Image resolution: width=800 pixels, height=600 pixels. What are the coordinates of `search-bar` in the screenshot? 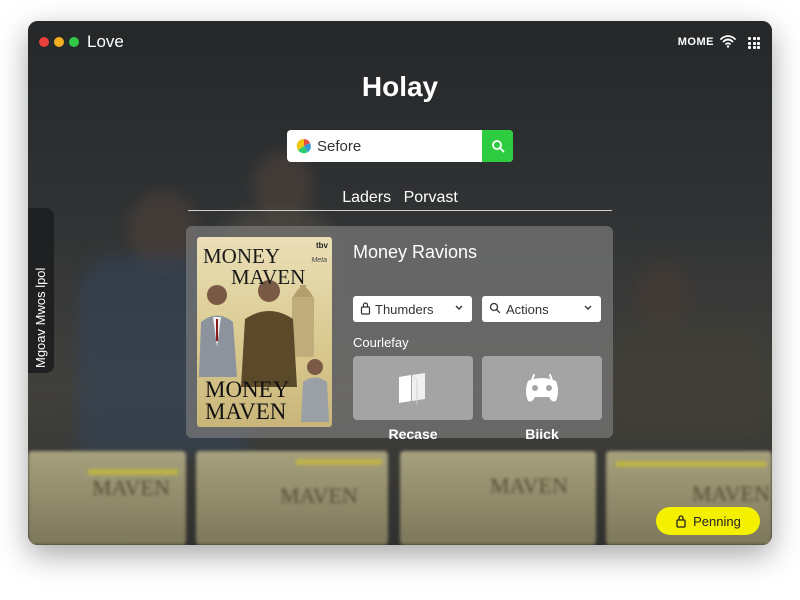 It's located at (400, 146).